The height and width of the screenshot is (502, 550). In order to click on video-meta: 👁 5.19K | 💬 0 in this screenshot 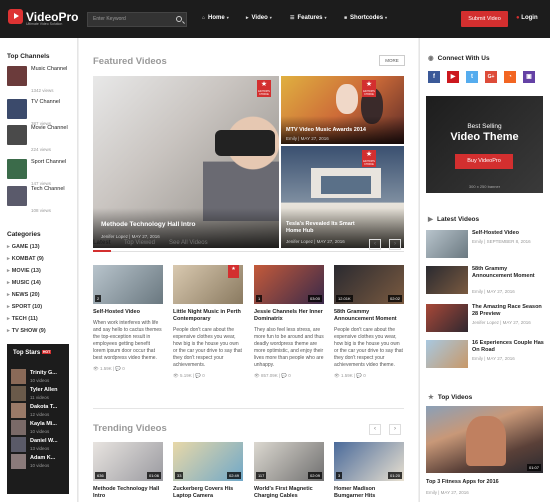, I will do `click(189, 375)`.